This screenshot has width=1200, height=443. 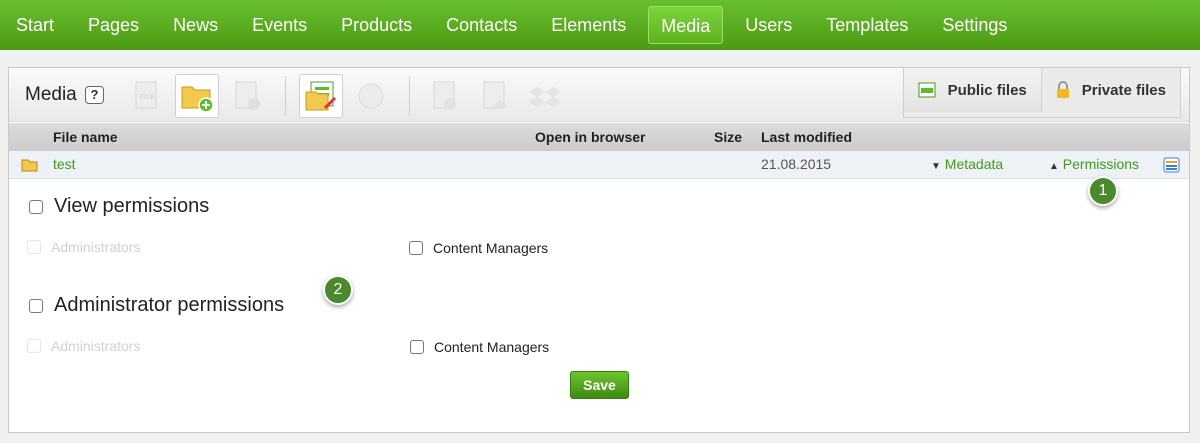 I want to click on nav-products: Products, so click(x=376, y=25).